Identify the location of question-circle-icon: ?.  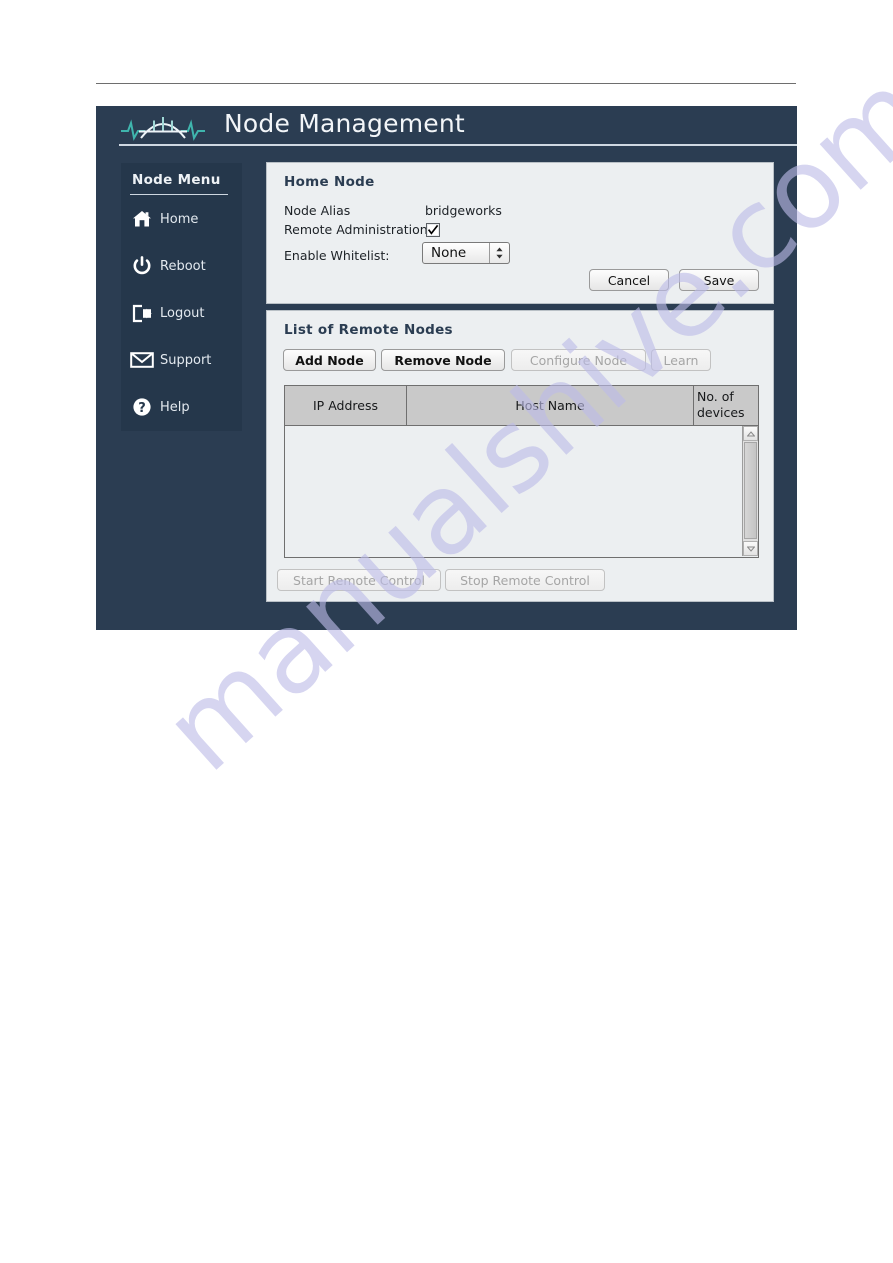
(142, 407).